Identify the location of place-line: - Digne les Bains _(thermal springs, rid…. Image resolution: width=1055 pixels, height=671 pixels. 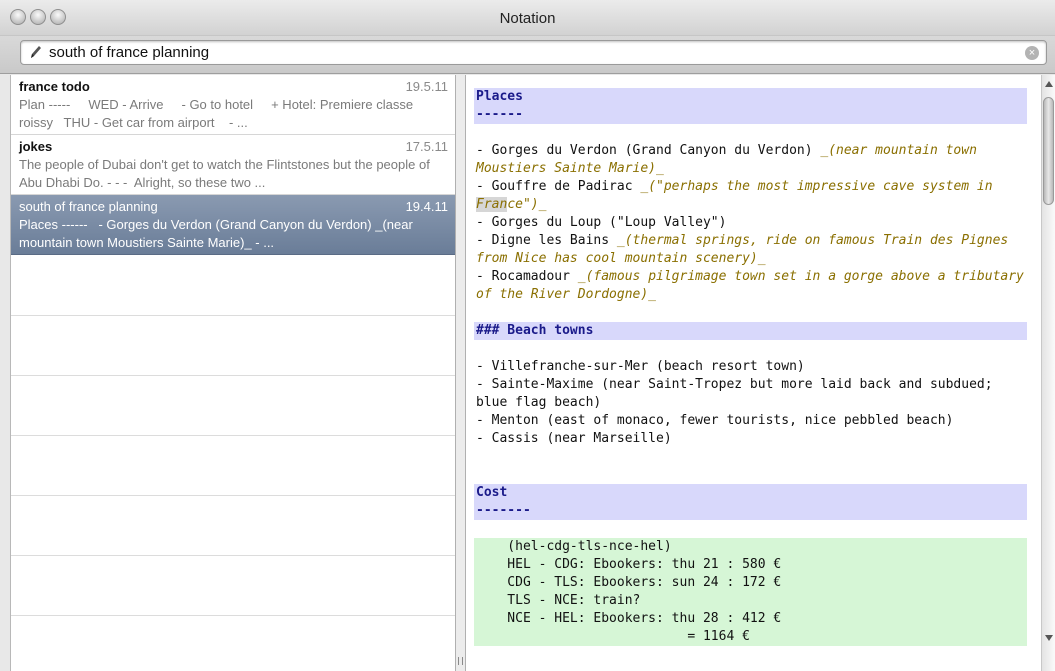
(746, 249).